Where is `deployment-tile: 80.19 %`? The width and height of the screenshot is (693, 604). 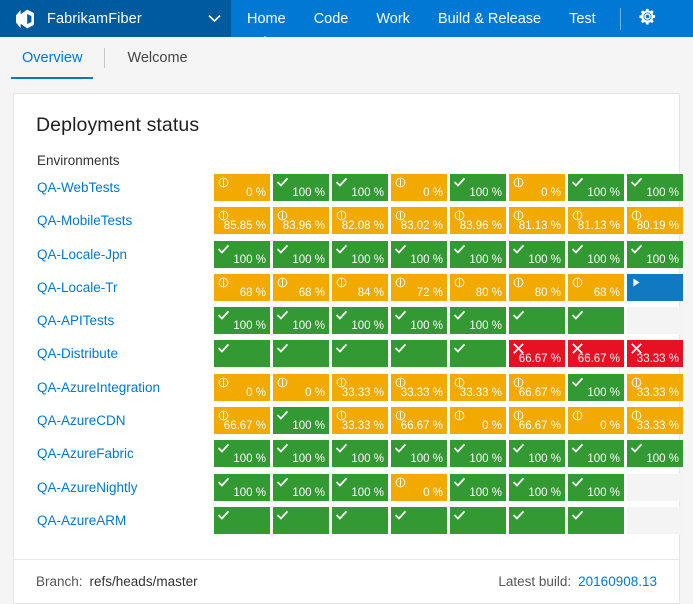 deployment-tile: 80.19 % is located at coordinates (655, 221).